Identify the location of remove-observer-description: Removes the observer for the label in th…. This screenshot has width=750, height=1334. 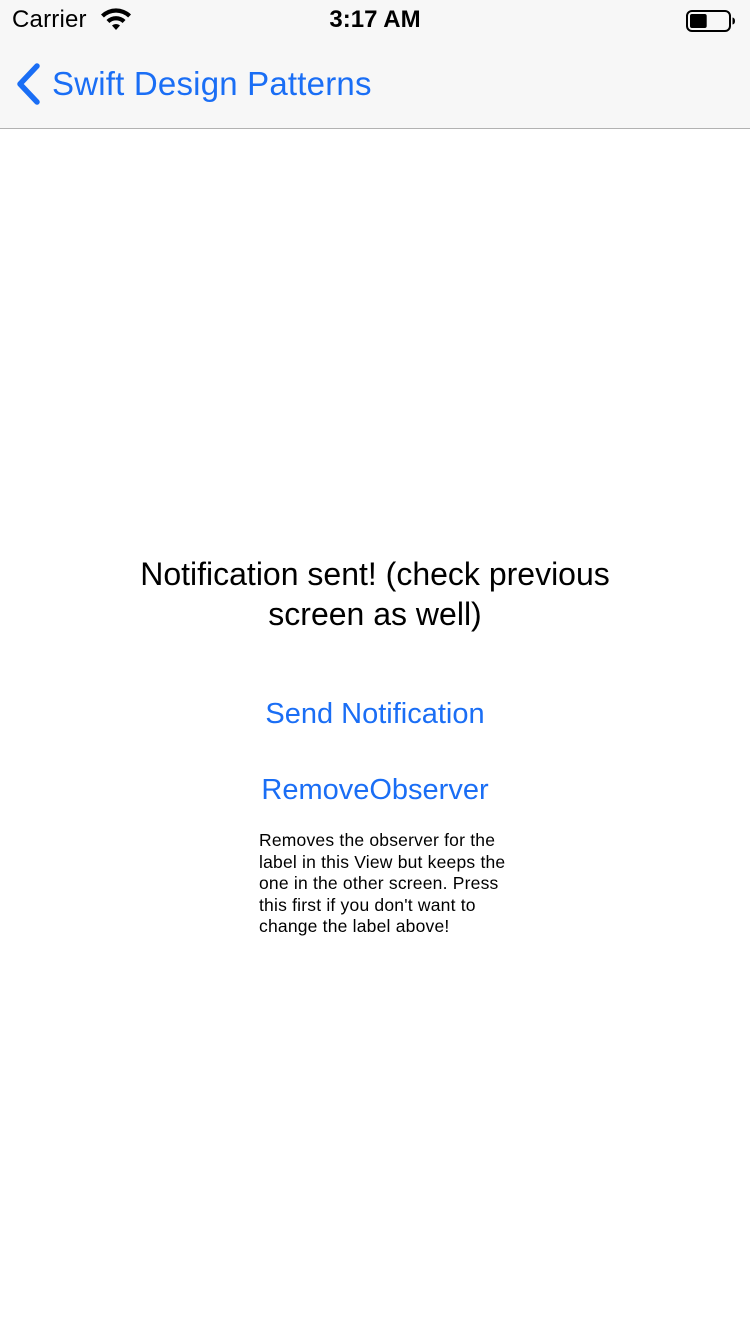
(382, 883).